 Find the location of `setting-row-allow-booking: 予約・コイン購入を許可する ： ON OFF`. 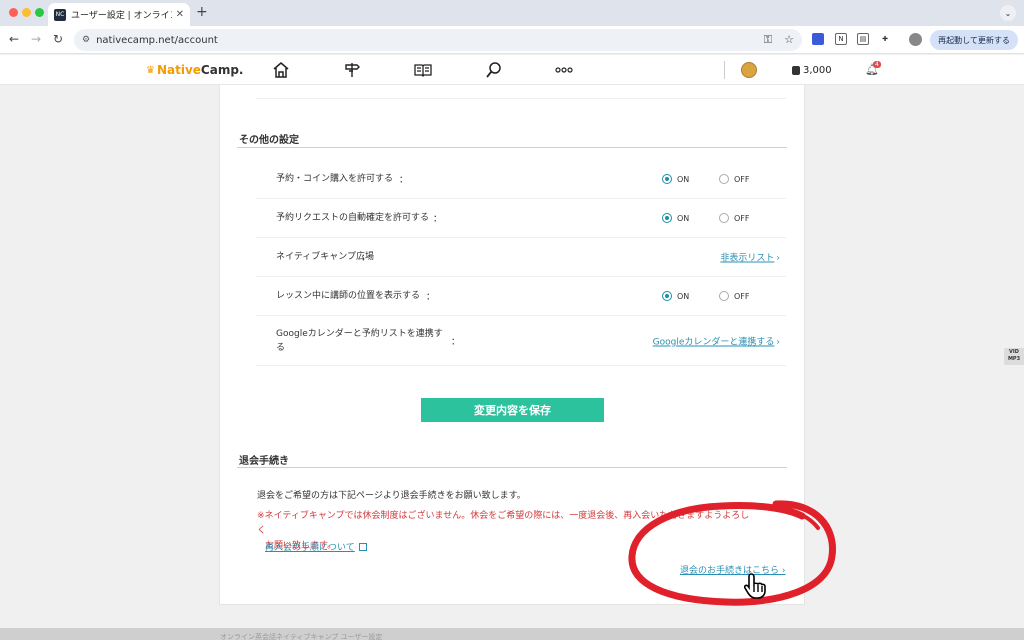

setting-row-allow-booking: 予約・コイン購入を許可する ： ON OFF is located at coordinates (521, 179).